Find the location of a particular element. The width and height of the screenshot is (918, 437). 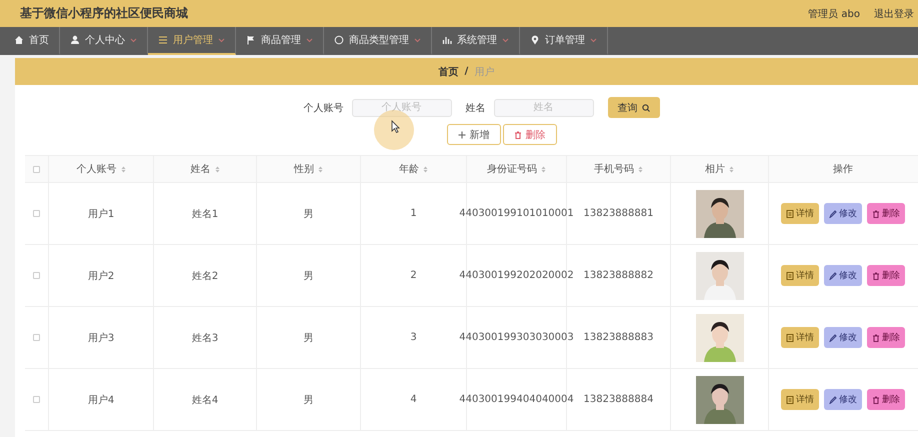

search-field: 姓名 is located at coordinates (544, 107).